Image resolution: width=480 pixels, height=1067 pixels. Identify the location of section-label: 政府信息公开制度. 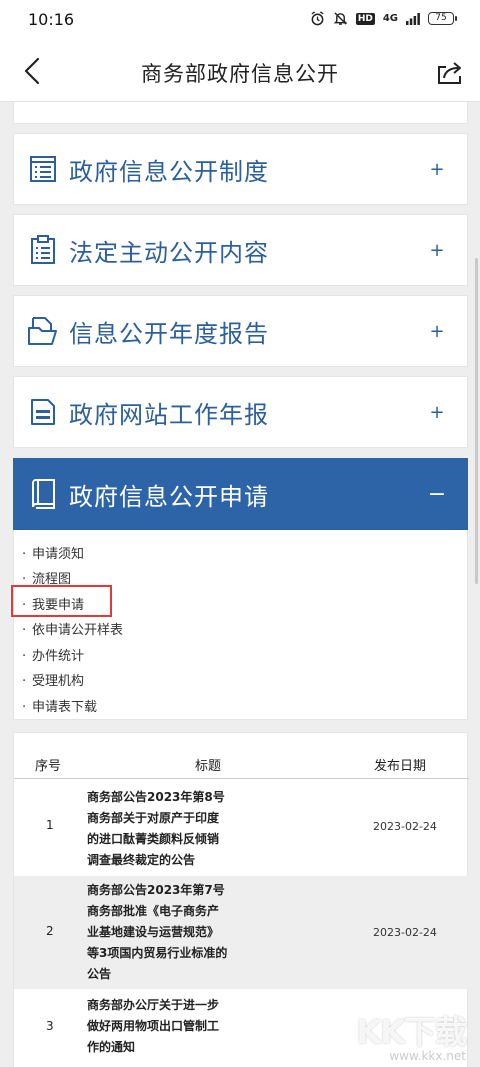
(169, 171).